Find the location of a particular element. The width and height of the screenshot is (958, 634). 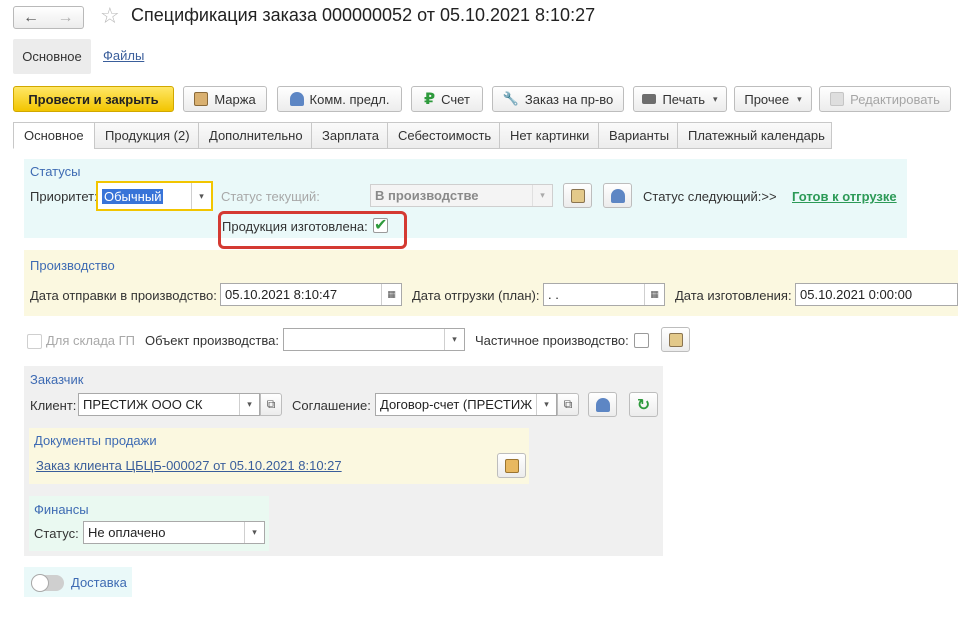

upload-icon is located at coordinates (511, 465).